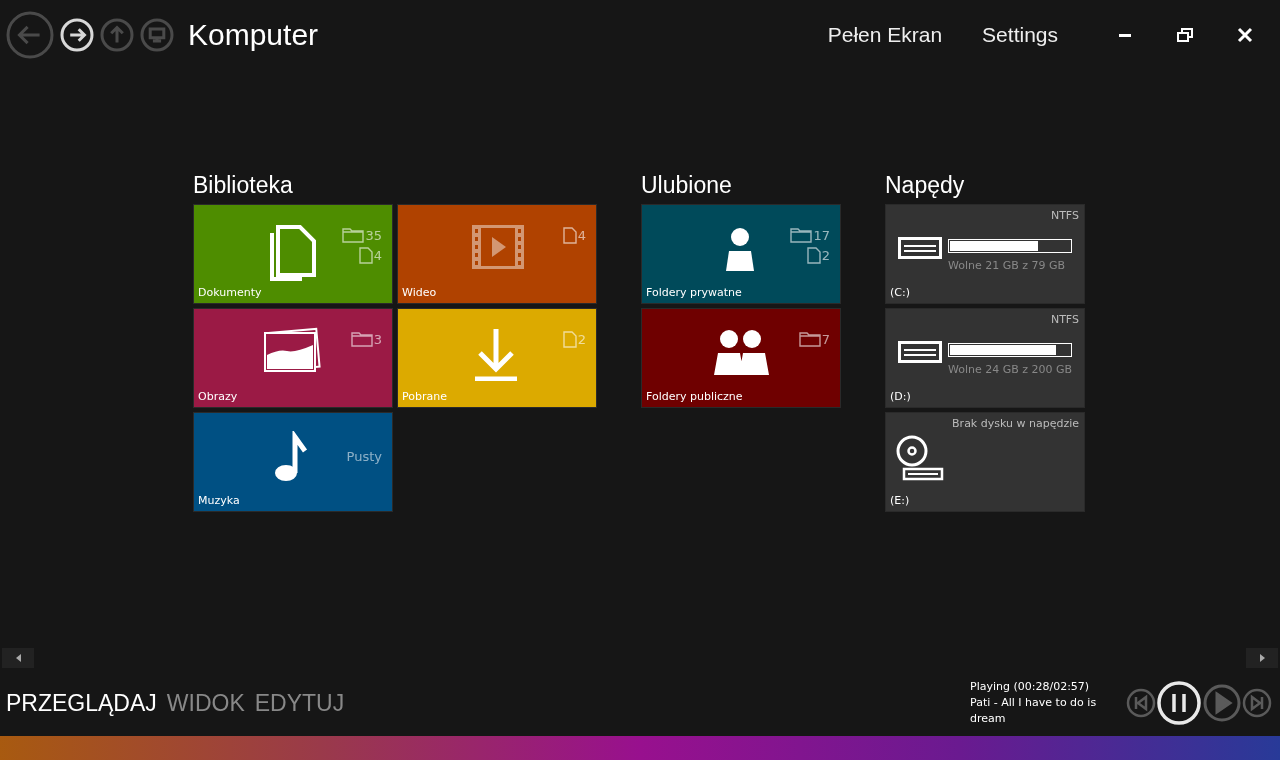  I want to click on pause-icon, so click(1179, 703).